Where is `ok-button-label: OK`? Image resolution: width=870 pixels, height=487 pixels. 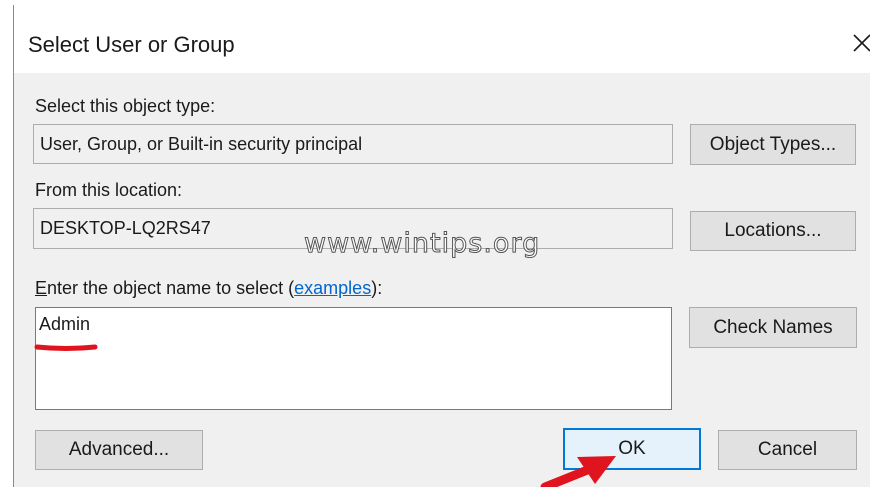 ok-button-label: OK is located at coordinates (632, 448).